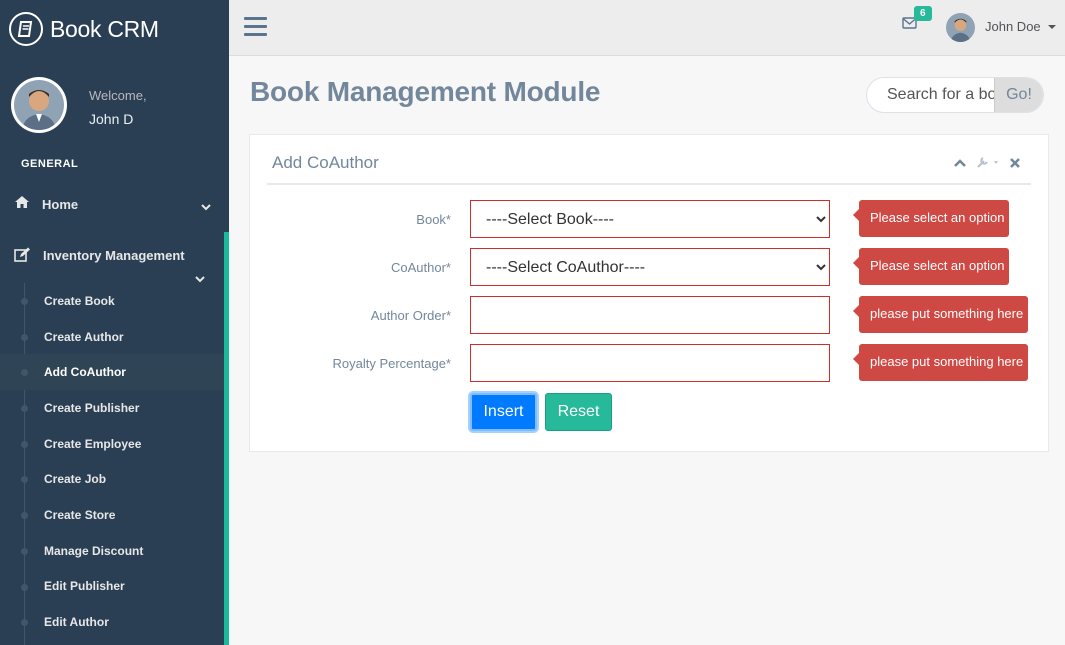 Image resolution: width=1065 pixels, height=645 pixels. Describe the element at coordinates (50, 164) in the screenshot. I see `section-title: GENERAL` at that location.